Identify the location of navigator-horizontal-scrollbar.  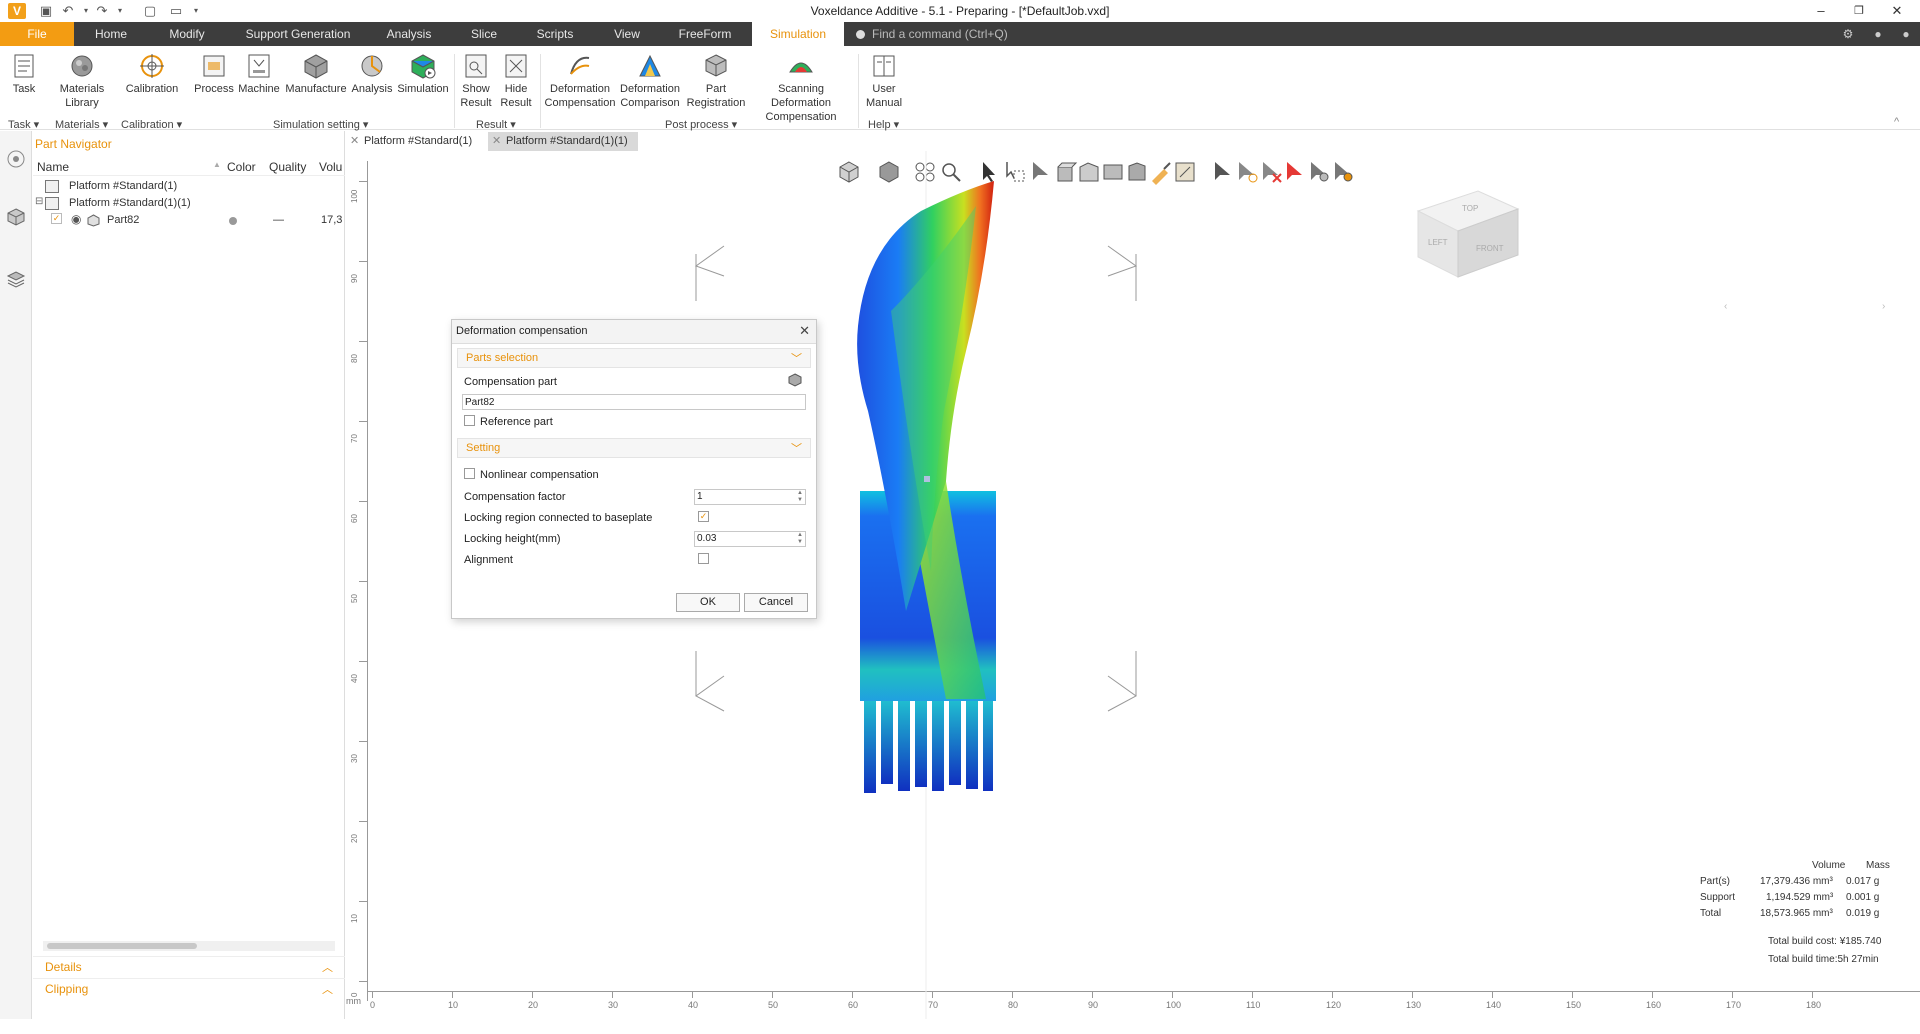
(189, 946).